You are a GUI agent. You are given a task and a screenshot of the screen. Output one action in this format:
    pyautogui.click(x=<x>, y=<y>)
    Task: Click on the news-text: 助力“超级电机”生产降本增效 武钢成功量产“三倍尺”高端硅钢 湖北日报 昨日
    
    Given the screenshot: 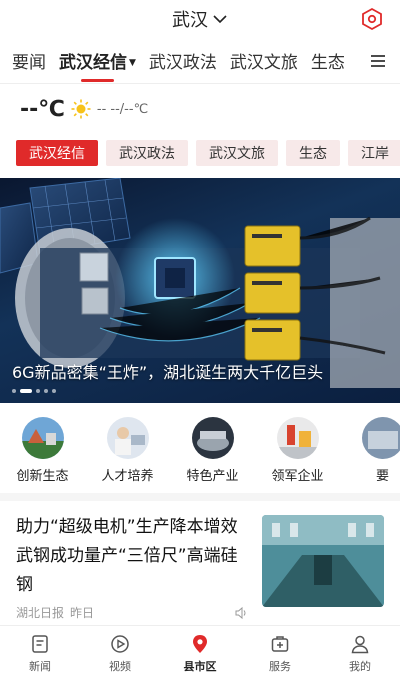 What is the action you would take?
    pyautogui.click(x=139, y=572)
    